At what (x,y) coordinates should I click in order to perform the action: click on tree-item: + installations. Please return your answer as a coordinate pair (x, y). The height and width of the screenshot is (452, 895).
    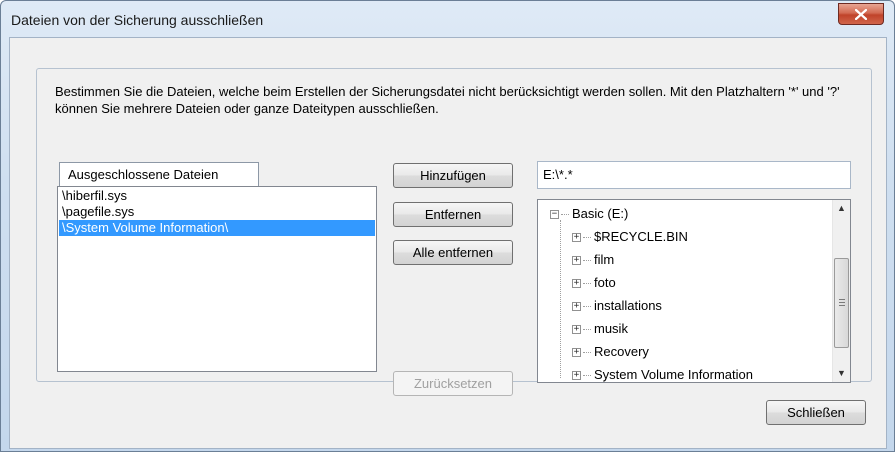
    Looking at the image, I should click on (685, 307).